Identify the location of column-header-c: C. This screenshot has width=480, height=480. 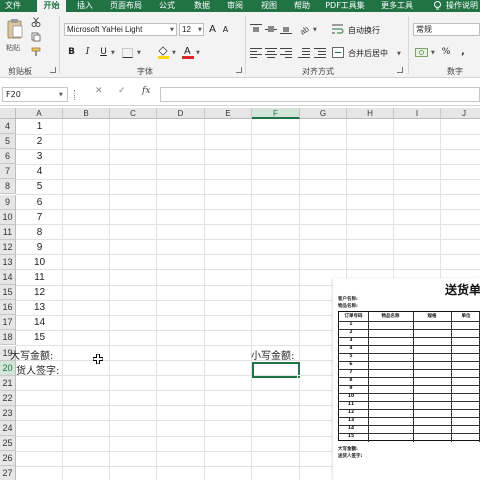
(133, 113).